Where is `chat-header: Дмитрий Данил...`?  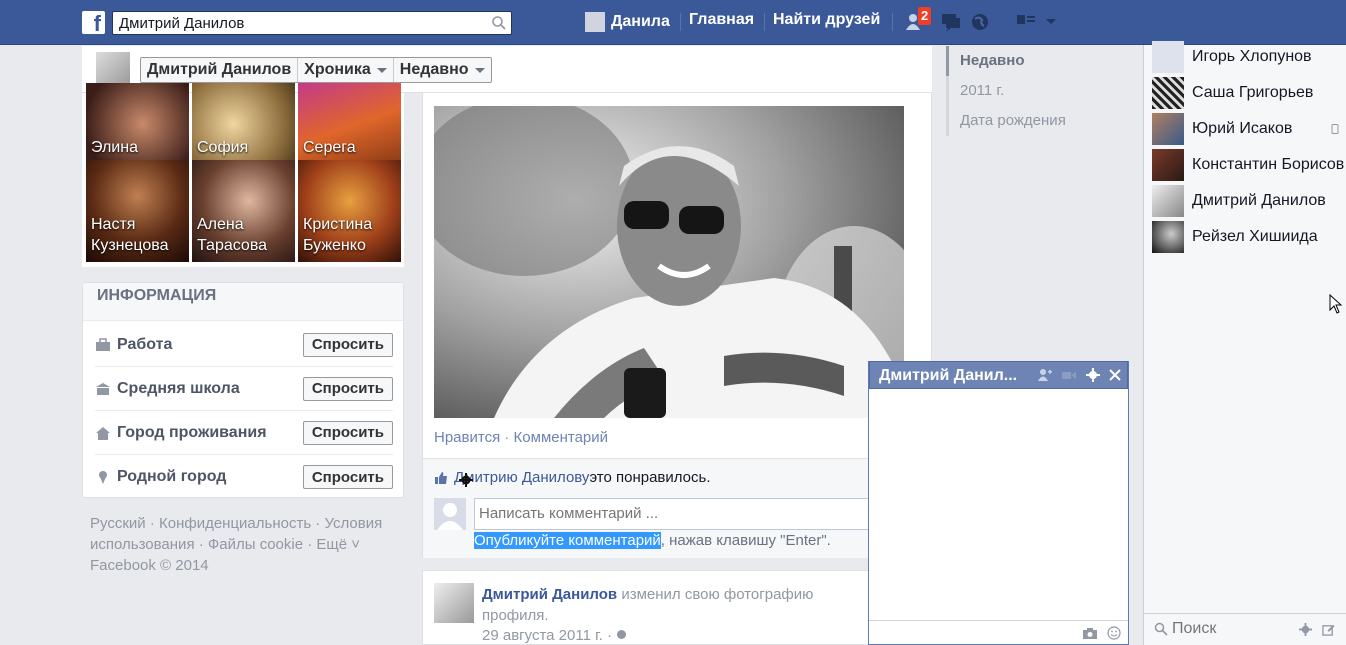
chat-header: Дмитрий Данил... is located at coordinates (998, 375).